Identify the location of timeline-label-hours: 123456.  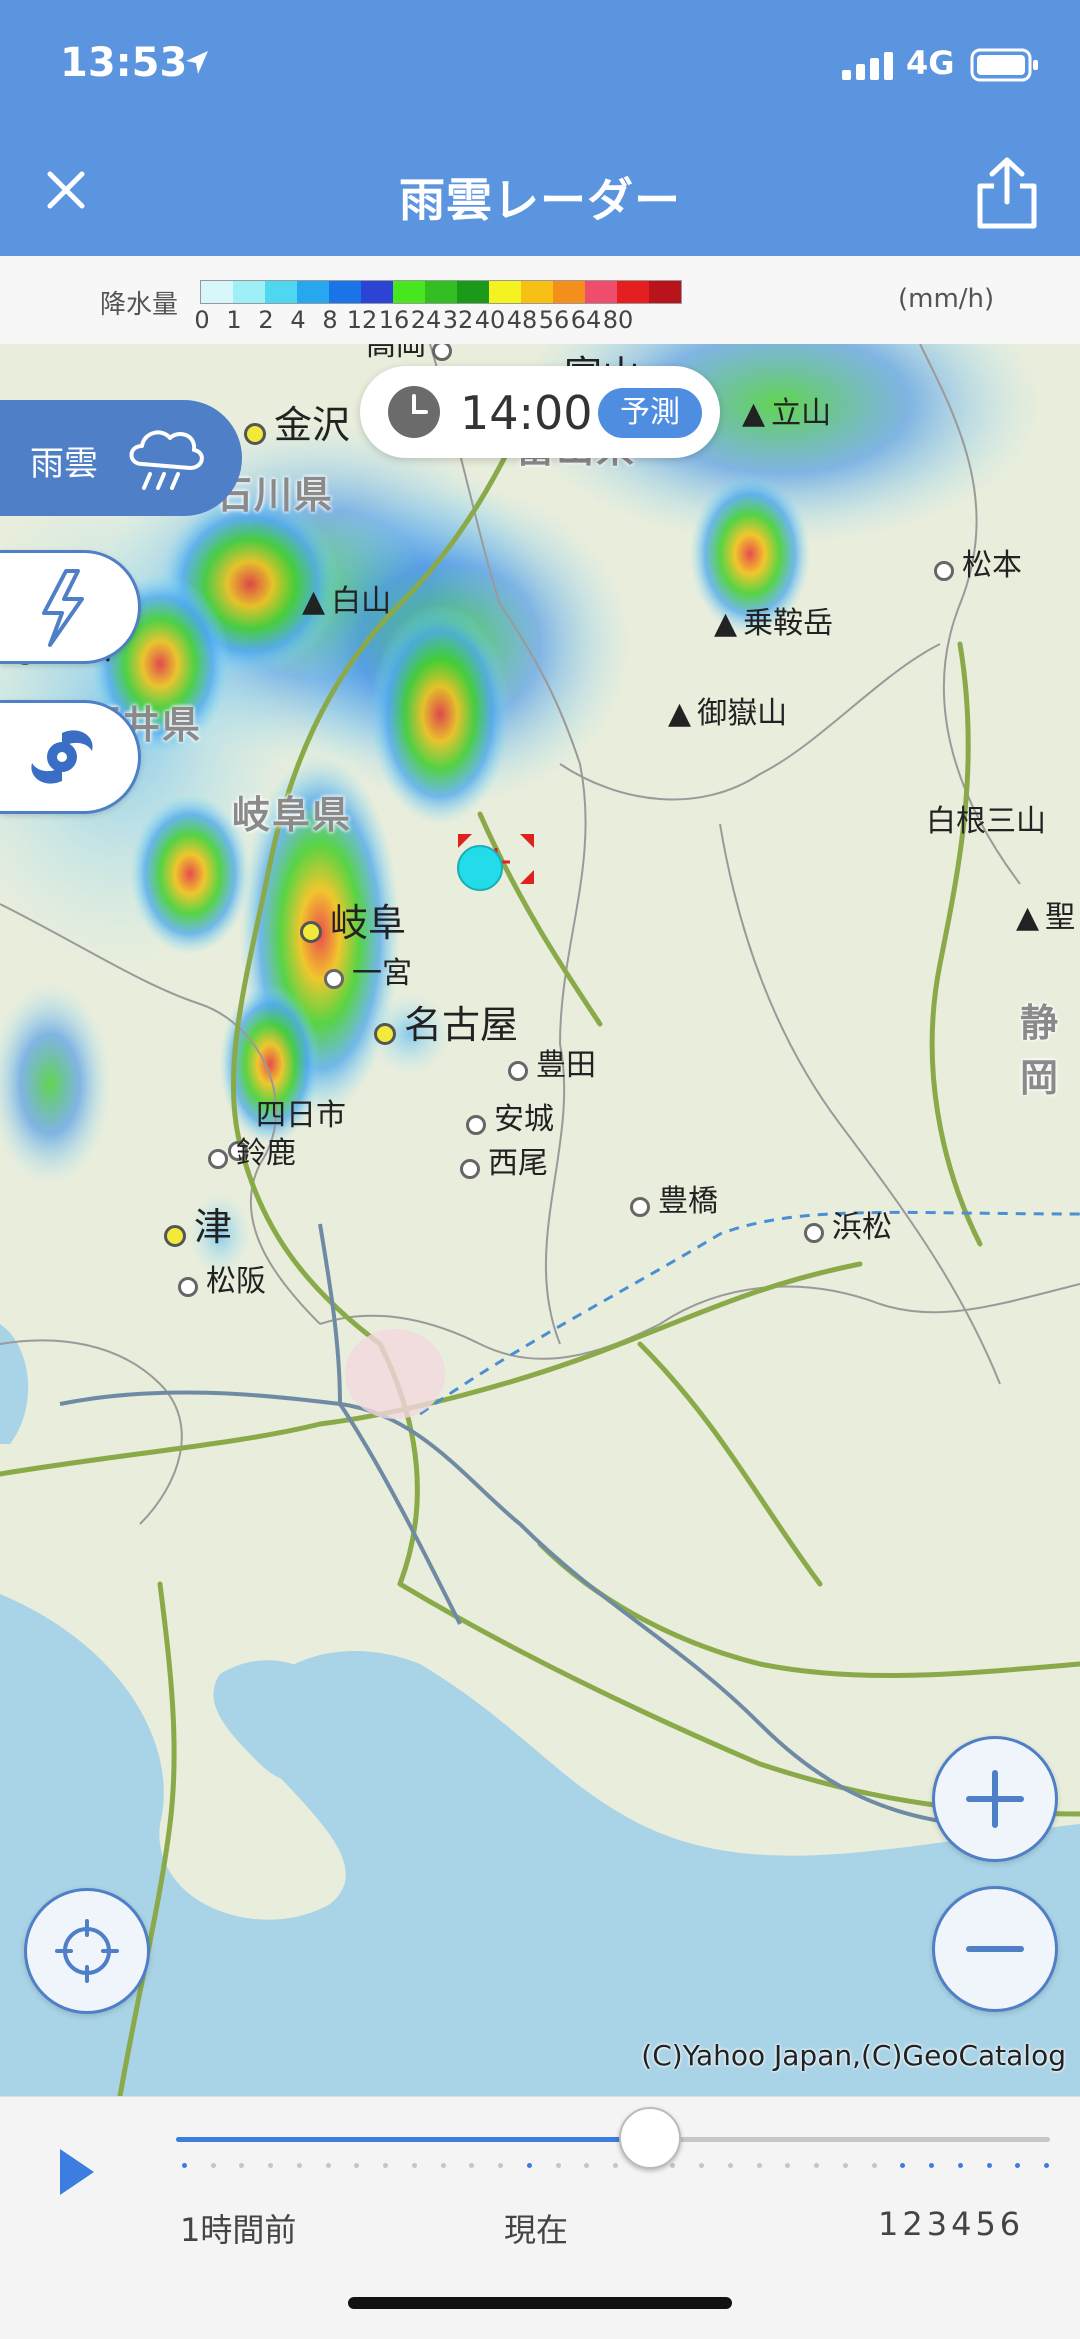
(951, 2224).